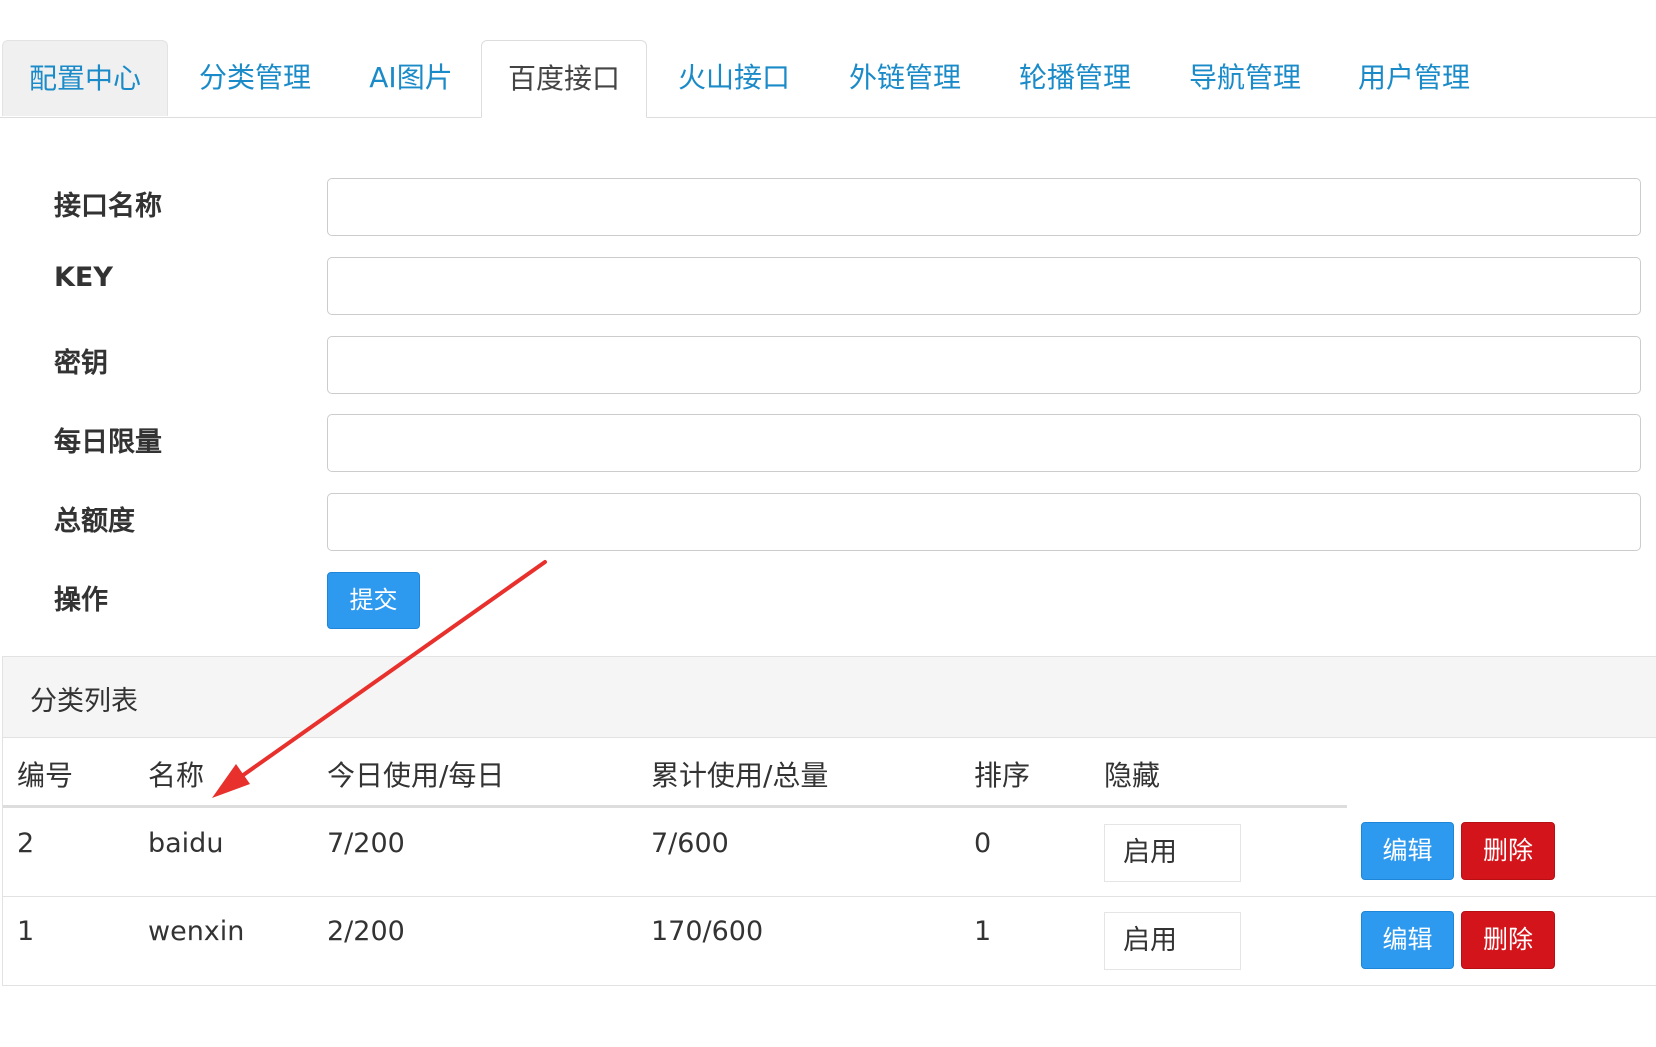 The height and width of the screenshot is (1047, 1656). I want to click on column-header-hidden: 隐藏, so click(1132, 775).